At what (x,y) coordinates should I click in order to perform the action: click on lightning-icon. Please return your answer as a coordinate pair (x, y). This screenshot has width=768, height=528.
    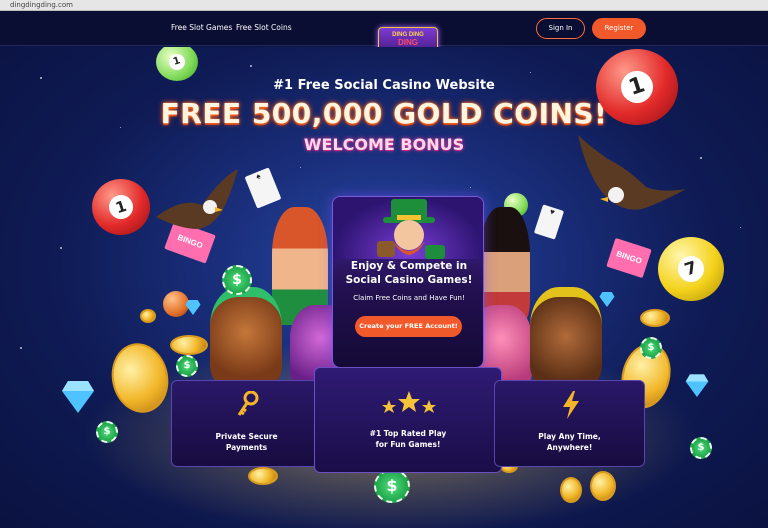
    Looking at the image, I should click on (571, 405).